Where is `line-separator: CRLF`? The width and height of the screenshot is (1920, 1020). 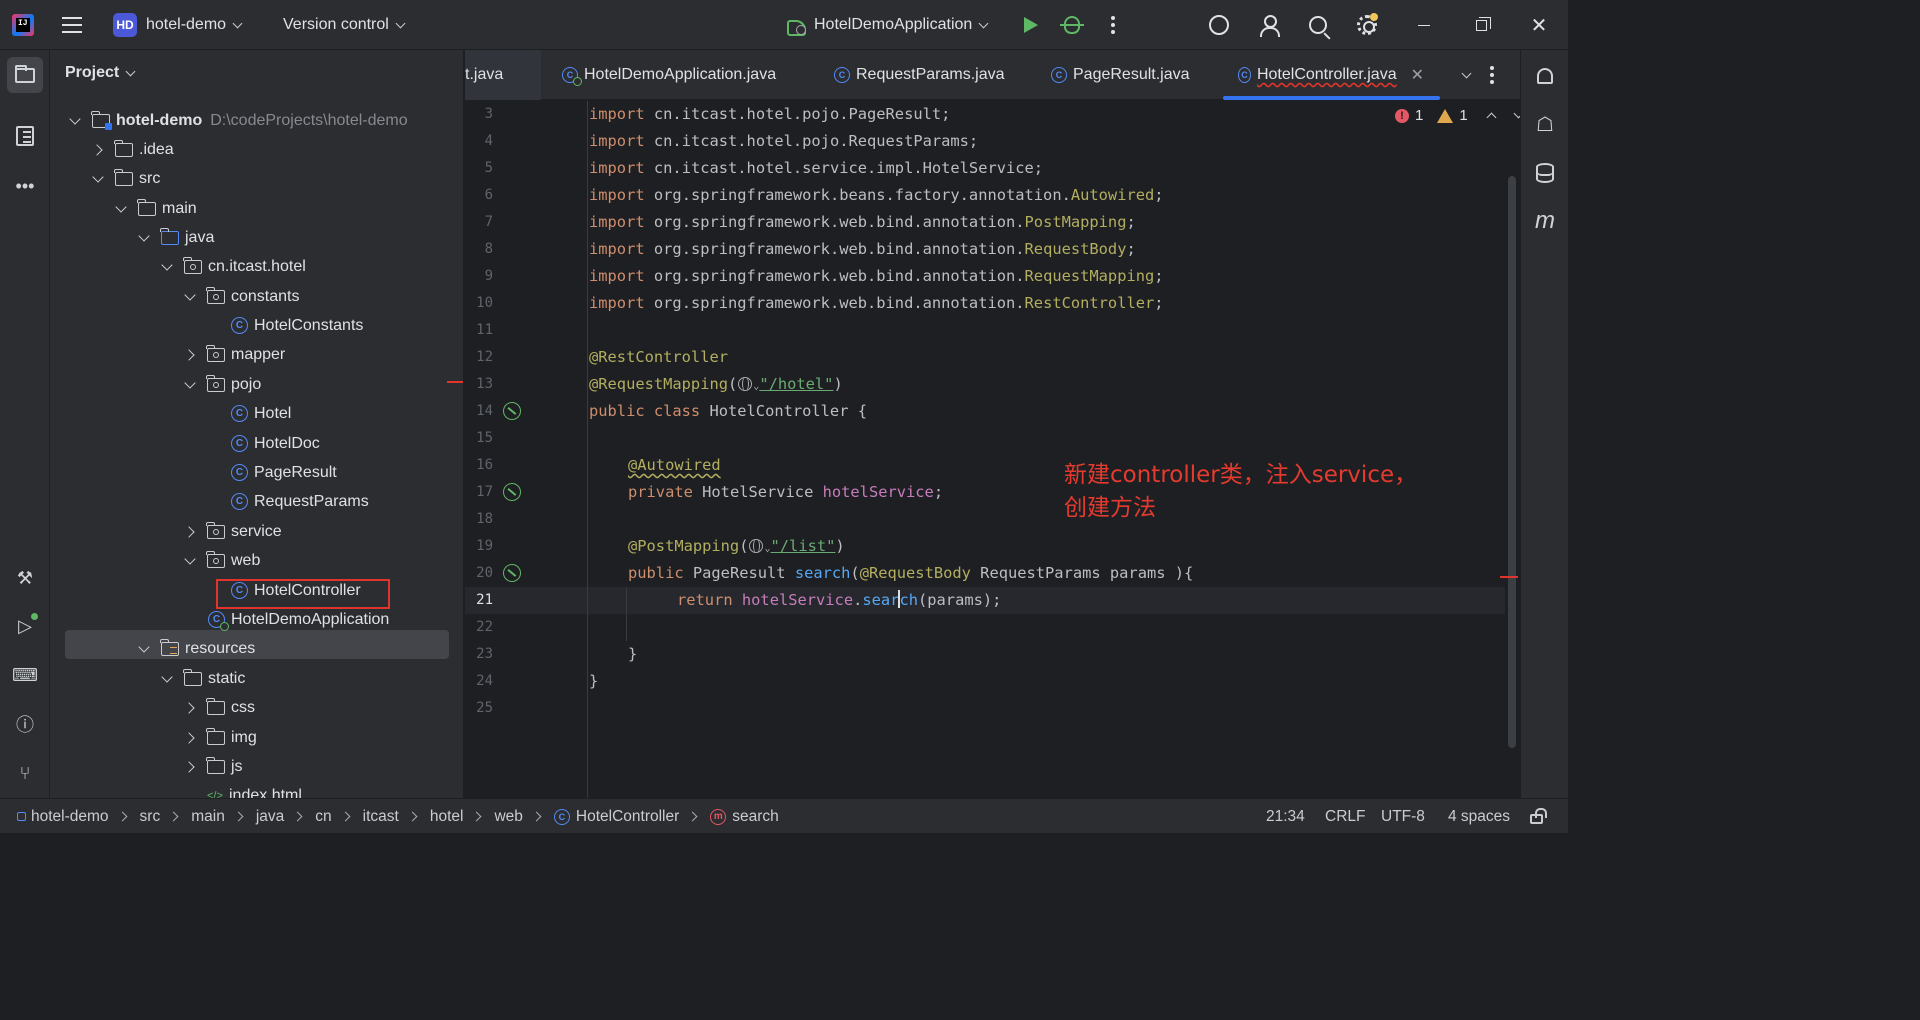
line-separator: CRLF is located at coordinates (1345, 816).